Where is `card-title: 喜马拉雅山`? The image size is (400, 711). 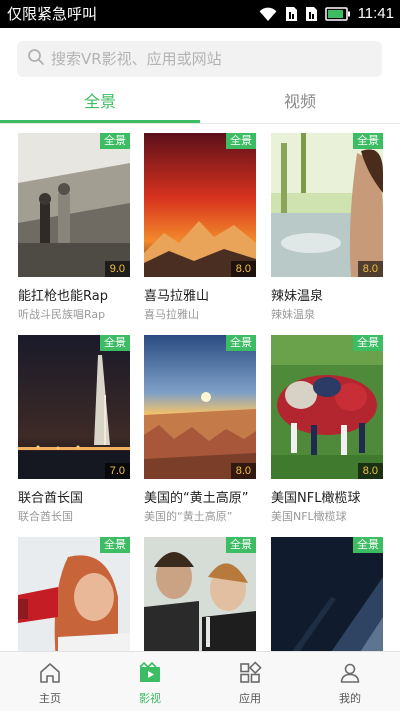
card-title: 喜马拉雅山 is located at coordinates (177, 296).